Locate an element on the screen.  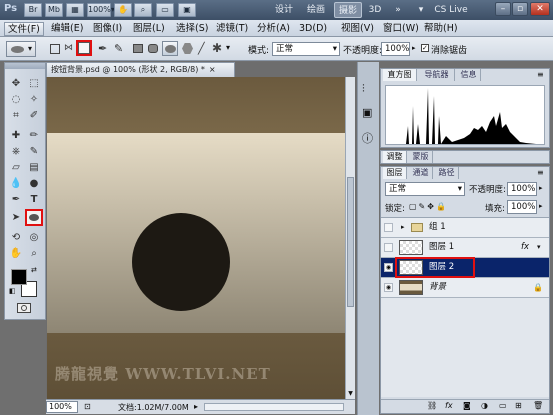
scrollbar-thumb is located at coordinates (350, 242).